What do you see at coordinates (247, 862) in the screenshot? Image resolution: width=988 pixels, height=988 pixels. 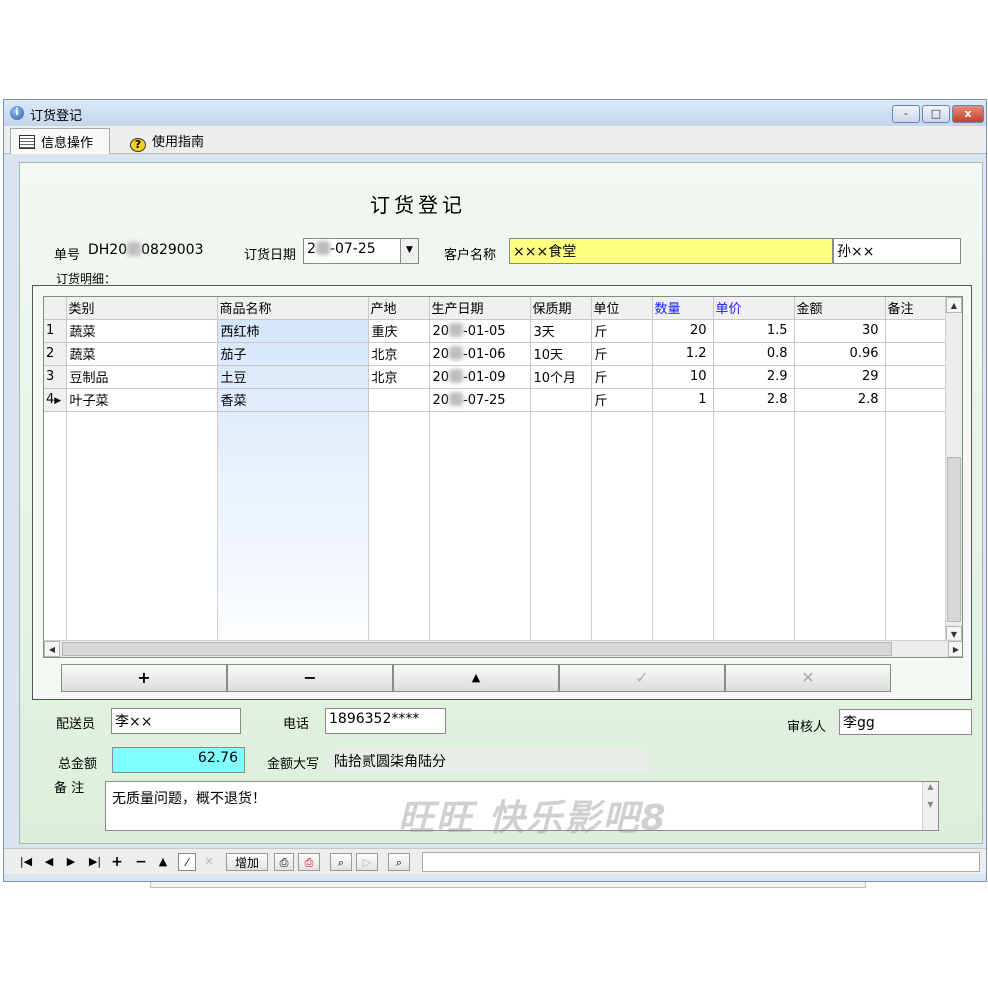 I see `add-button: 增加` at bounding box center [247, 862].